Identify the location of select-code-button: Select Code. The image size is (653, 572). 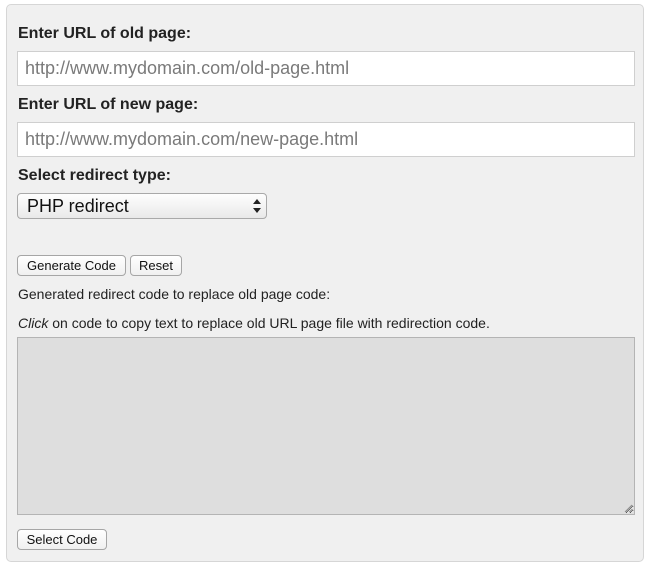
(62, 539).